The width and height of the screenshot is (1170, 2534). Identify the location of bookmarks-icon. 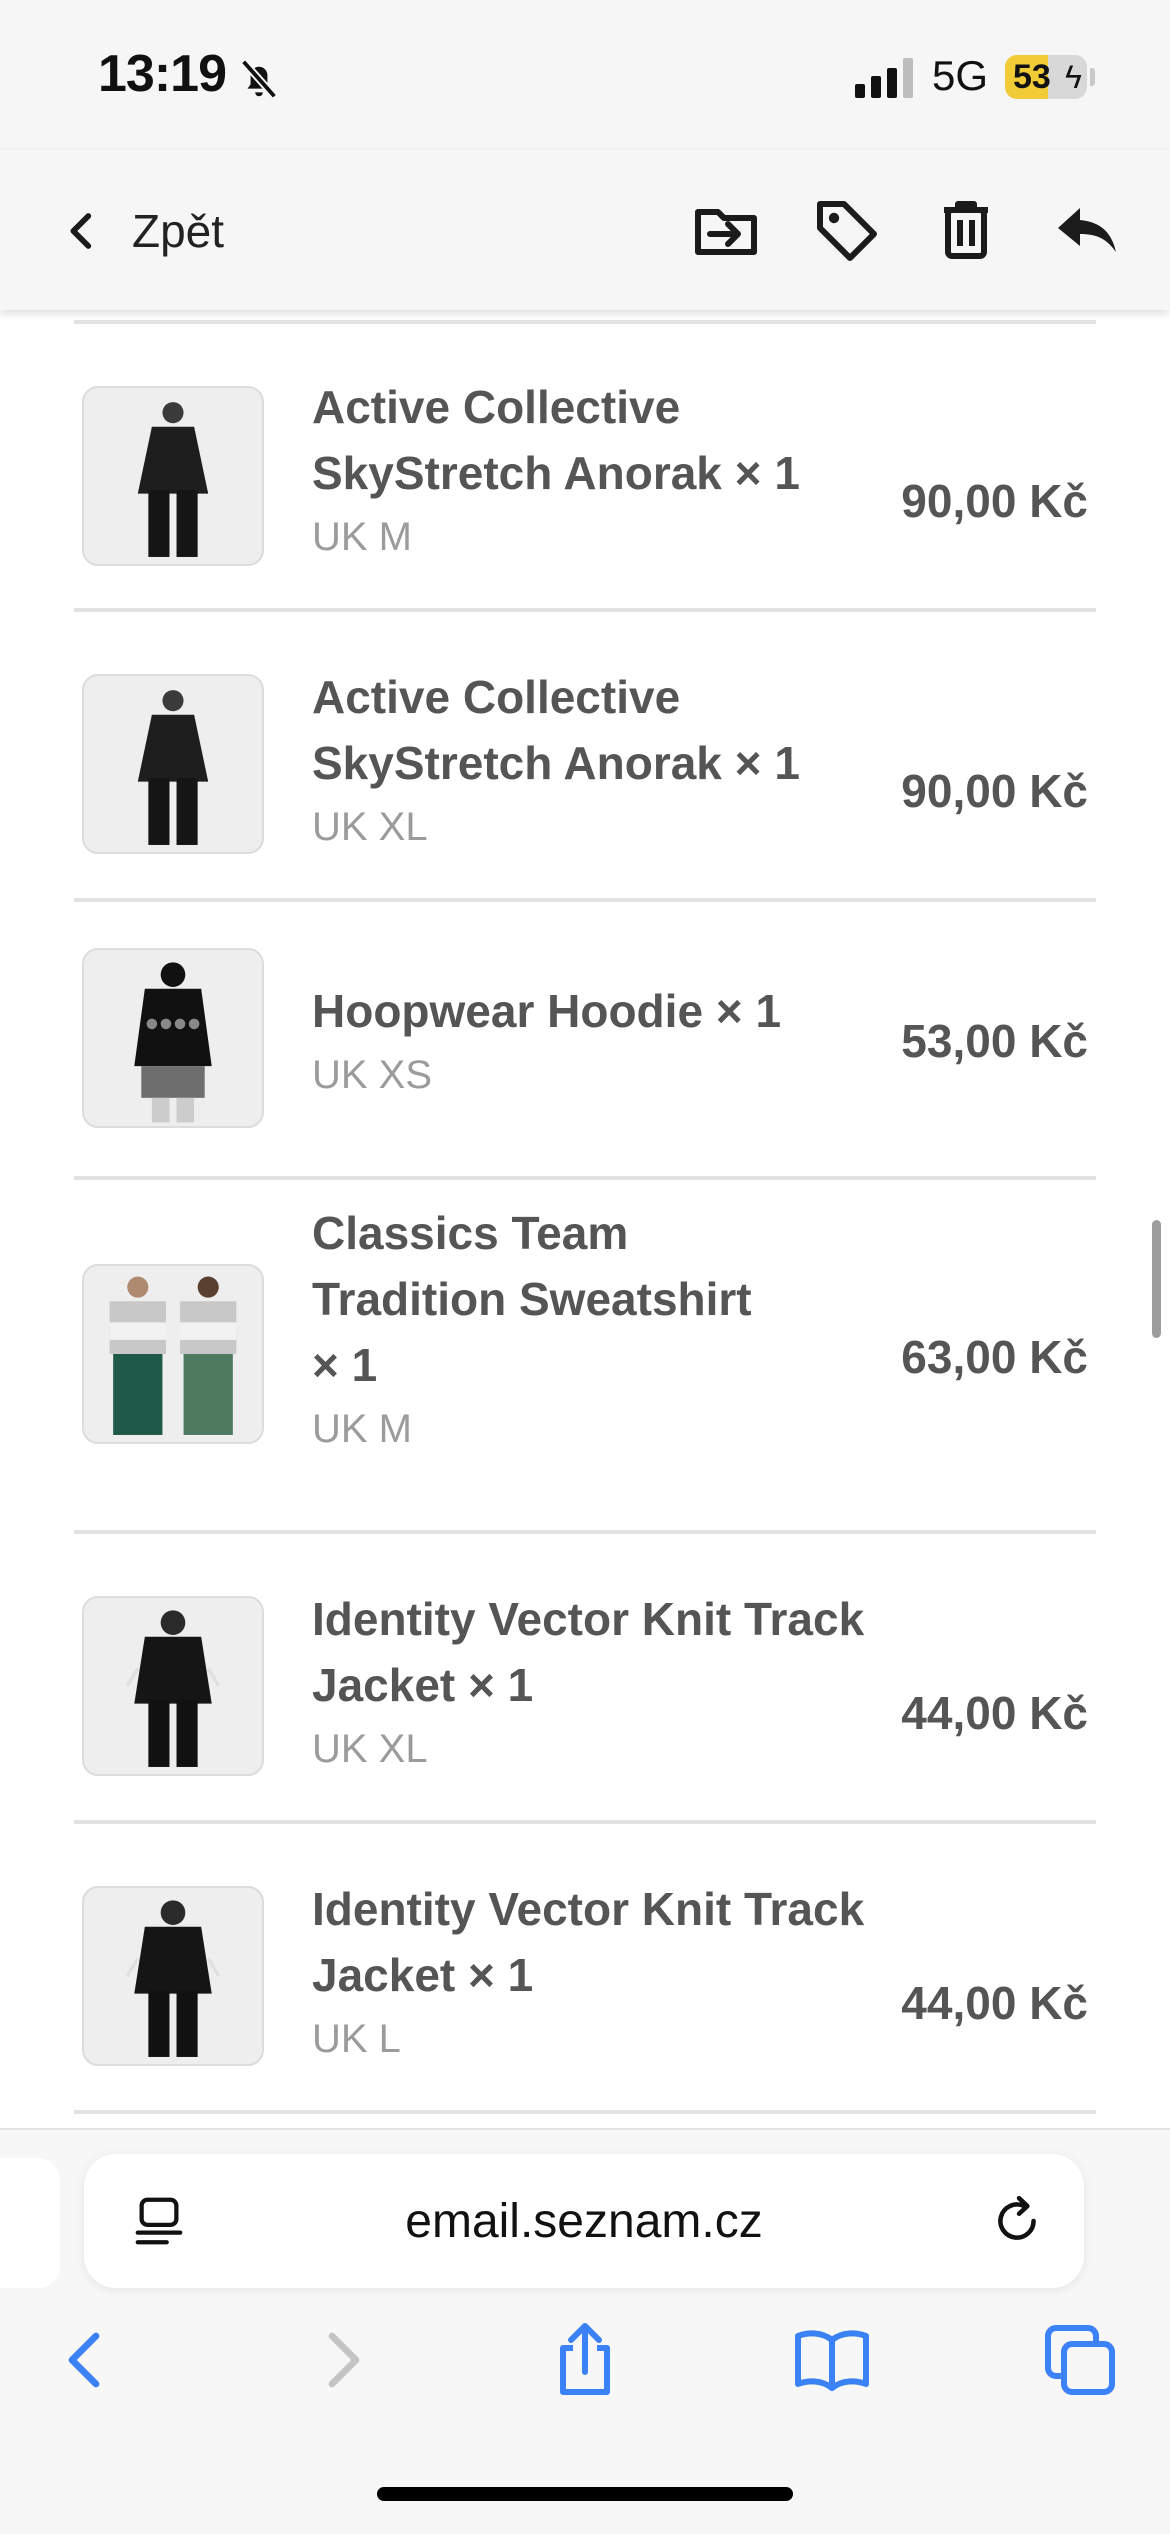
(832, 2360).